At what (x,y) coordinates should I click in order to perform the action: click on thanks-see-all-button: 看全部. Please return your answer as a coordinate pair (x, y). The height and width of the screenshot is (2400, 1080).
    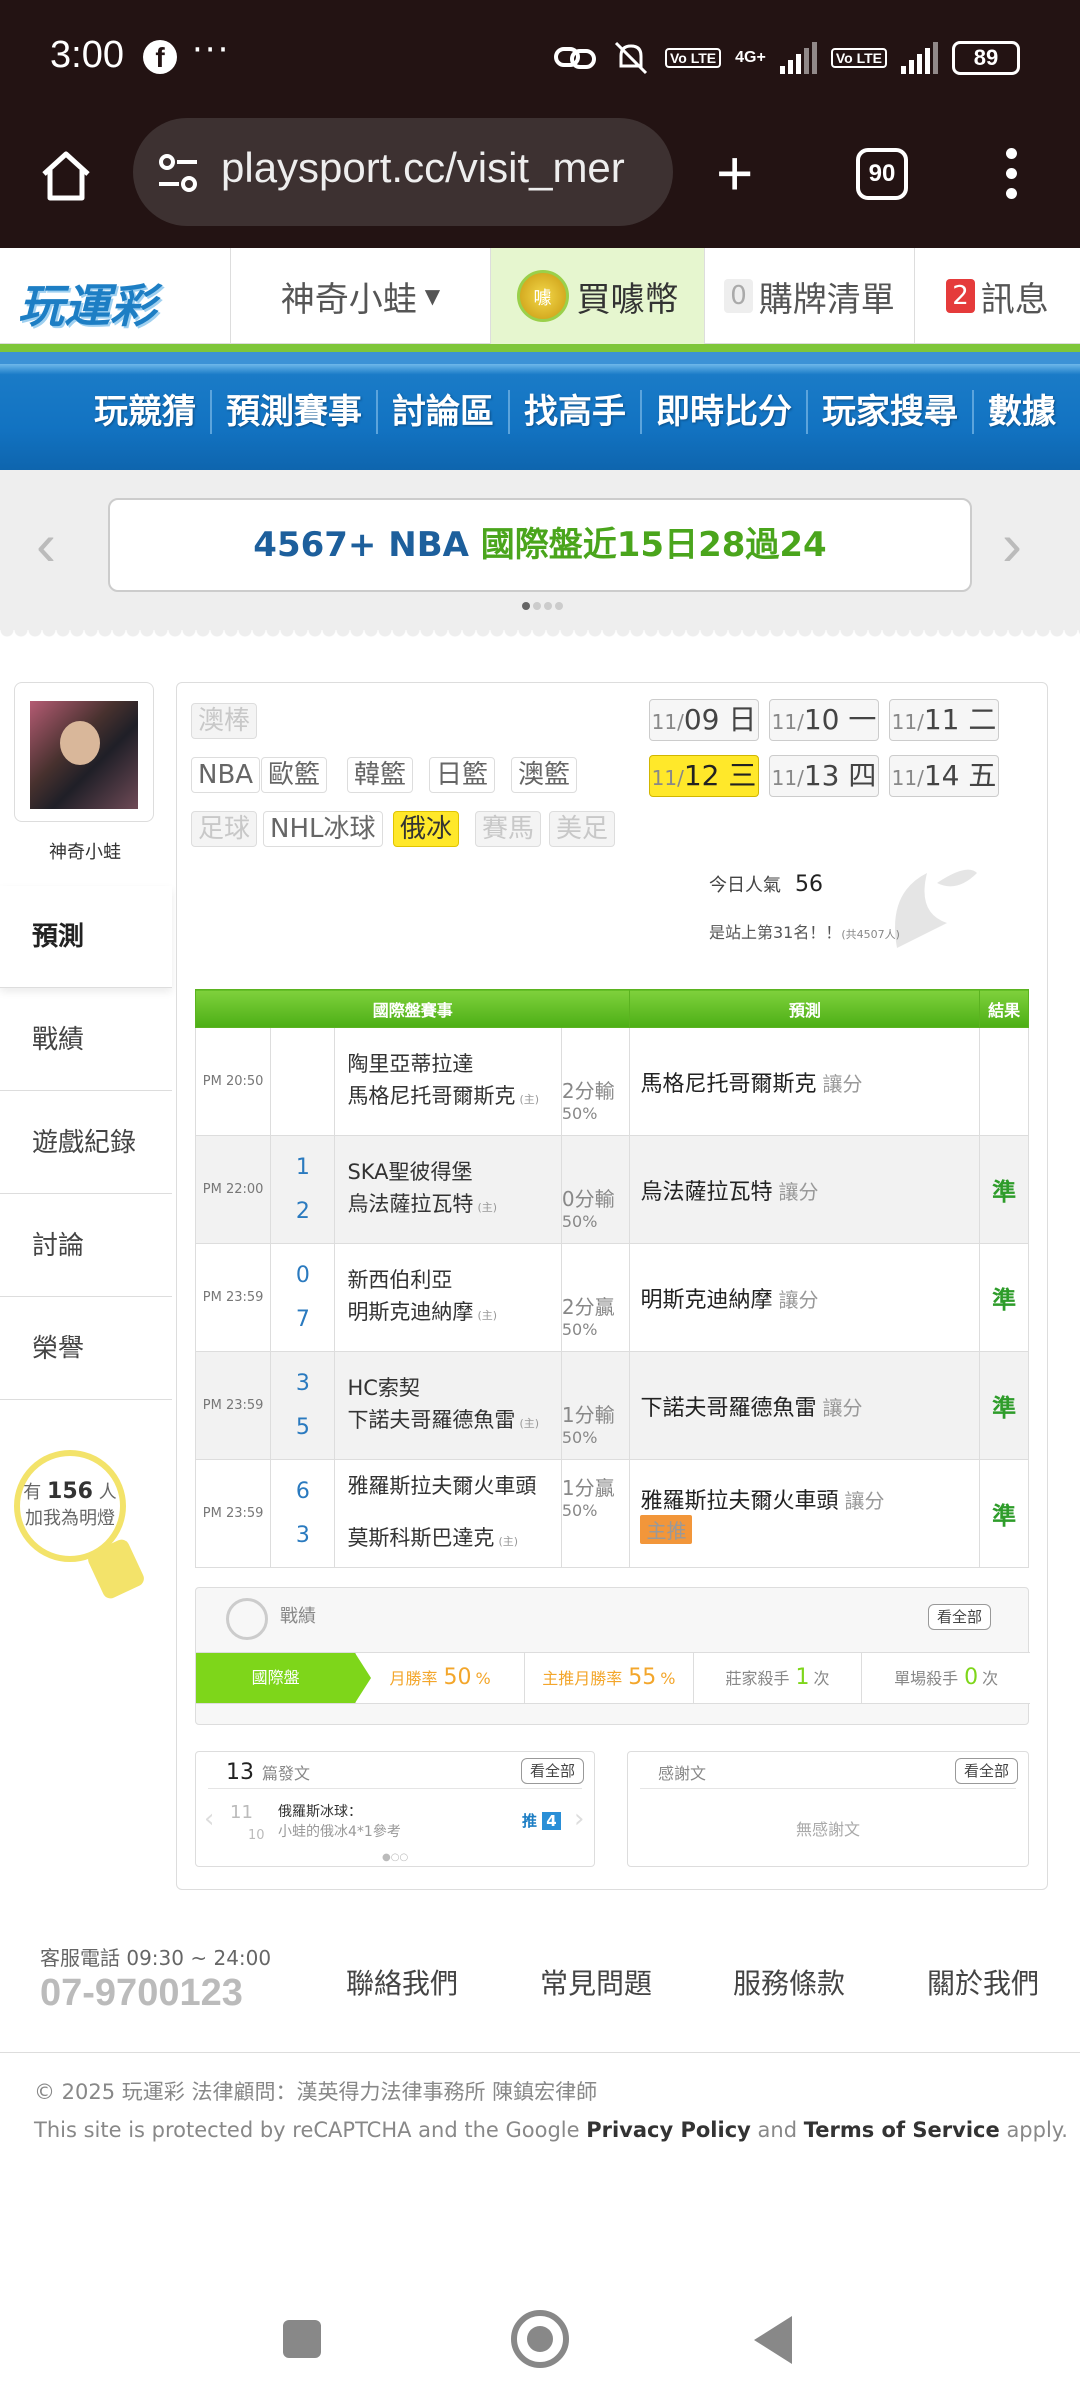
    Looking at the image, I should click on (986, 1771).